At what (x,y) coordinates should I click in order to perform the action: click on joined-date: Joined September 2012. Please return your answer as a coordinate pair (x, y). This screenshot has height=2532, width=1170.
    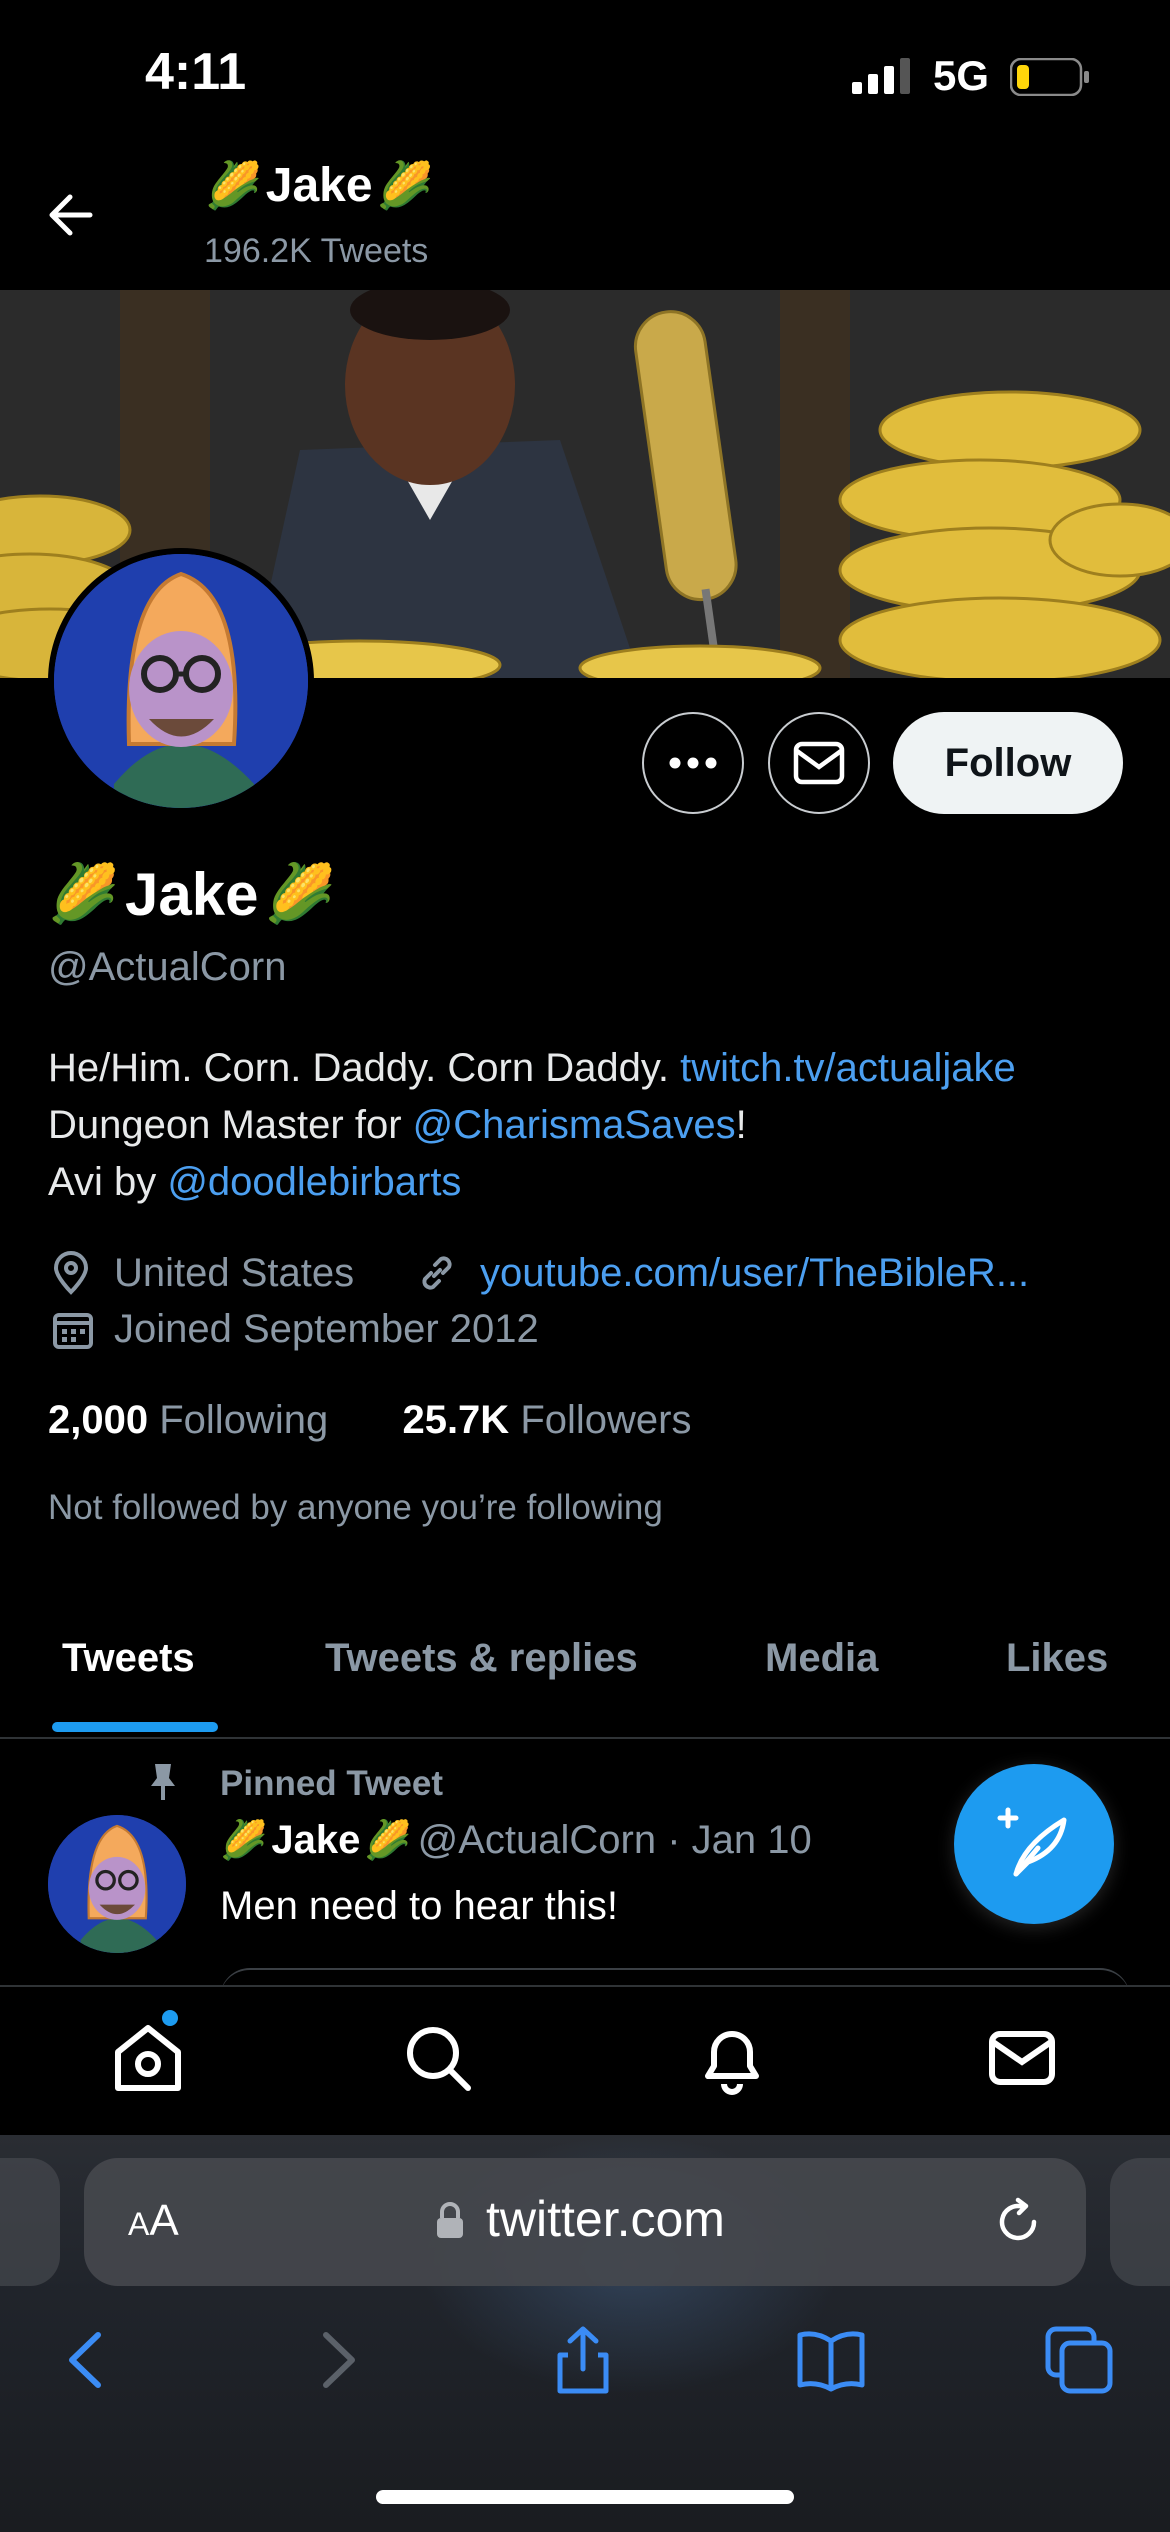
    Looking at the image, I should click on (295, 1329).